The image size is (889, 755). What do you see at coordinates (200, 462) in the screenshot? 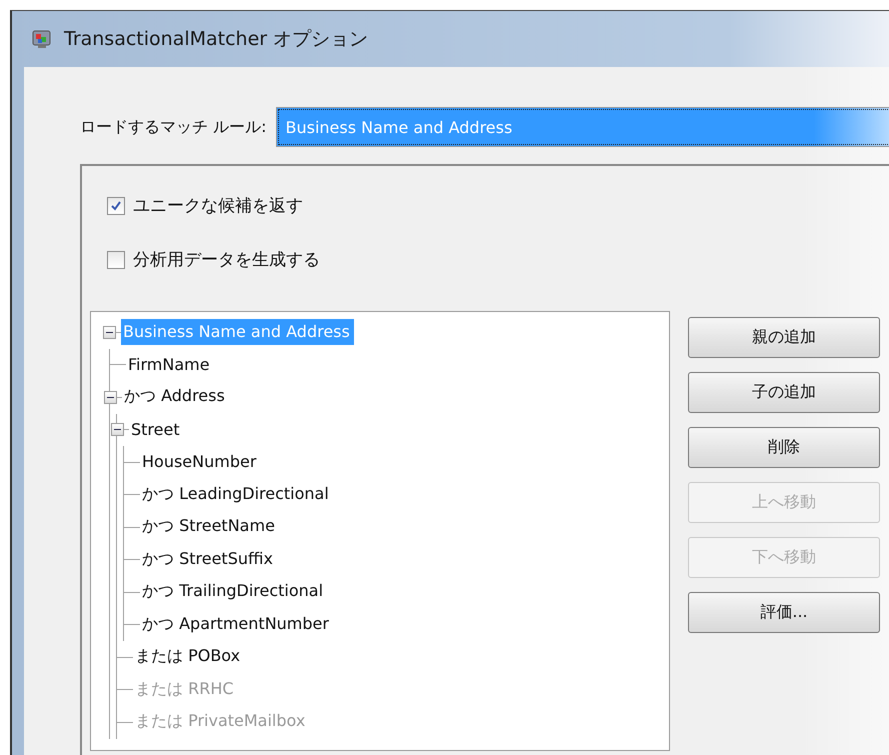
I see `tree-item: HouseNumber` at bounding box center [200, 462].